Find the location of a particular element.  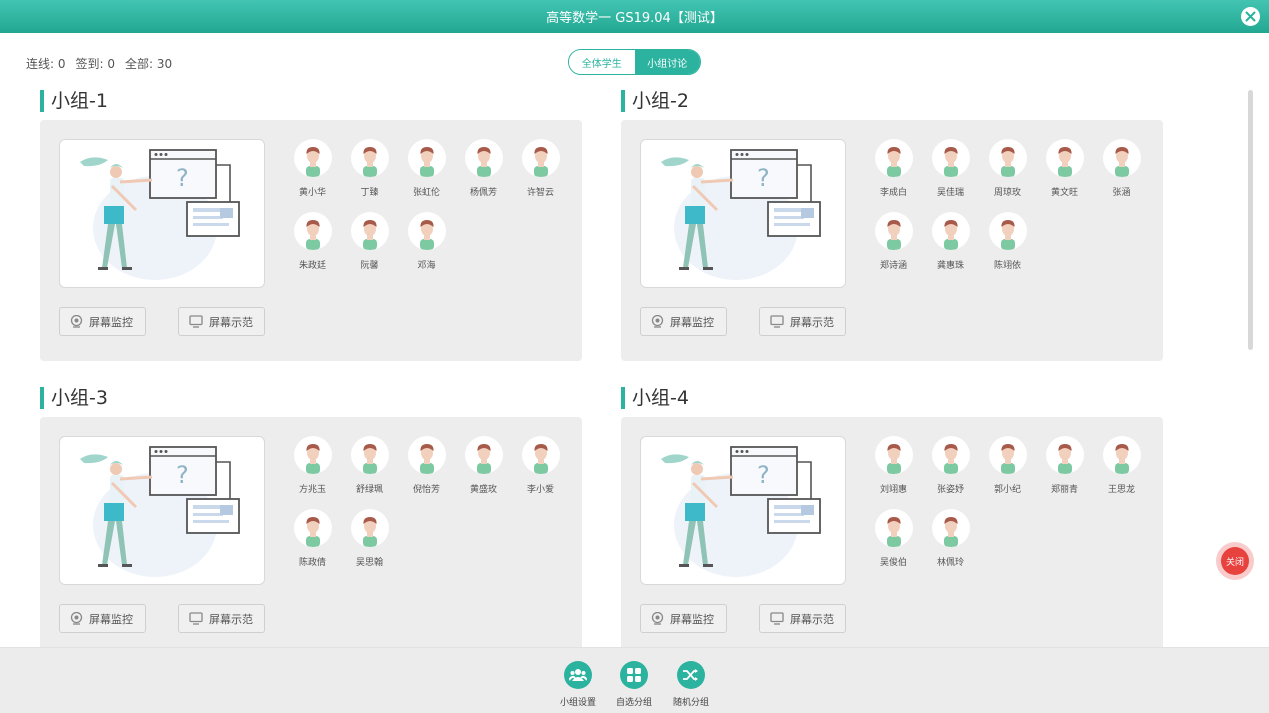

window-title: 高等数学一 GS19.04【测试】 is located at coordinates (634, 18).